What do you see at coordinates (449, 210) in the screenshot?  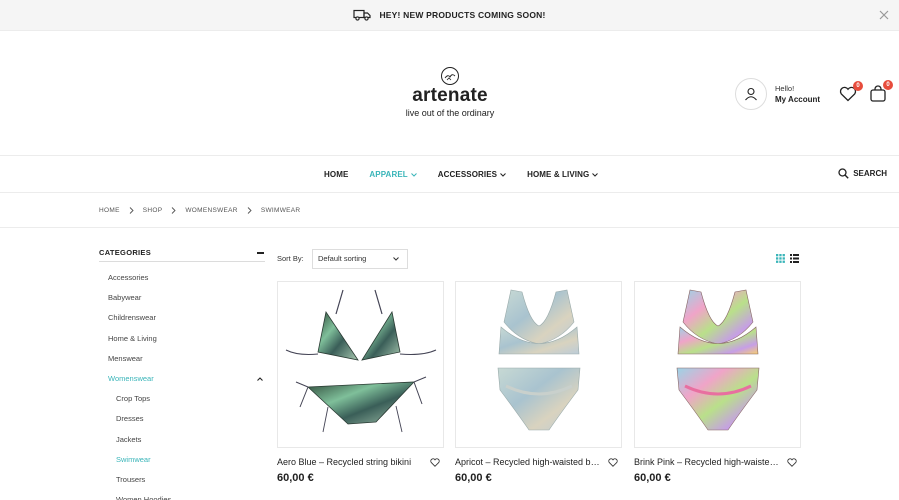 I see `breadcrumb: HOME SHOP WOMENSWEAR SWIMWEAR` at bounding box center [449, 210].